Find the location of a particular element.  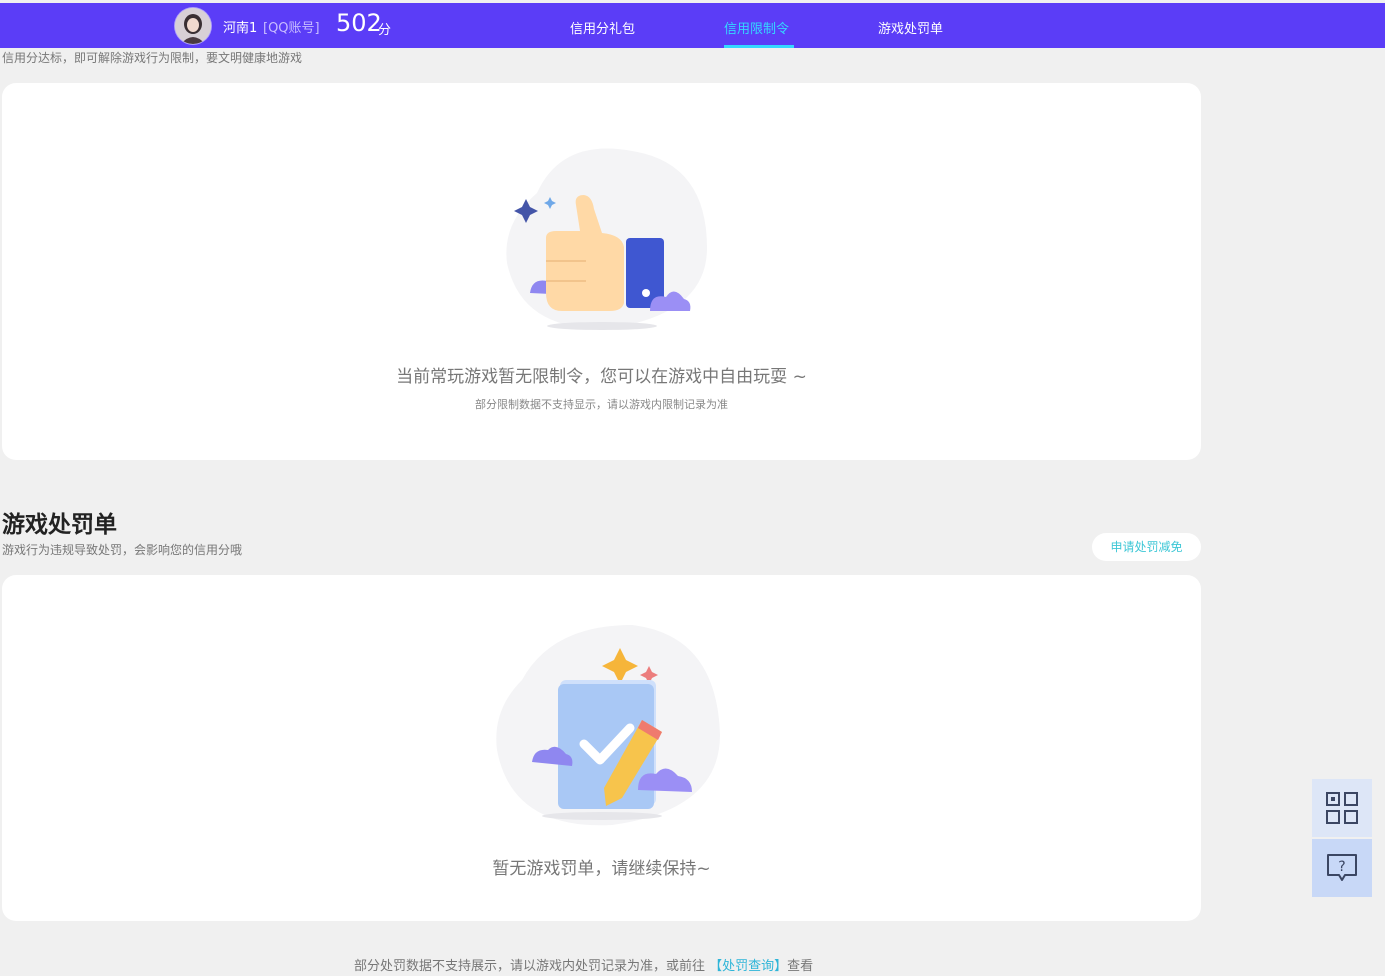

footer-note: 部分处罚数据不支持展示，请以游戏内处罚记录为准，或前往 【处罚查询】查看 is located at coordinates (583, 964).